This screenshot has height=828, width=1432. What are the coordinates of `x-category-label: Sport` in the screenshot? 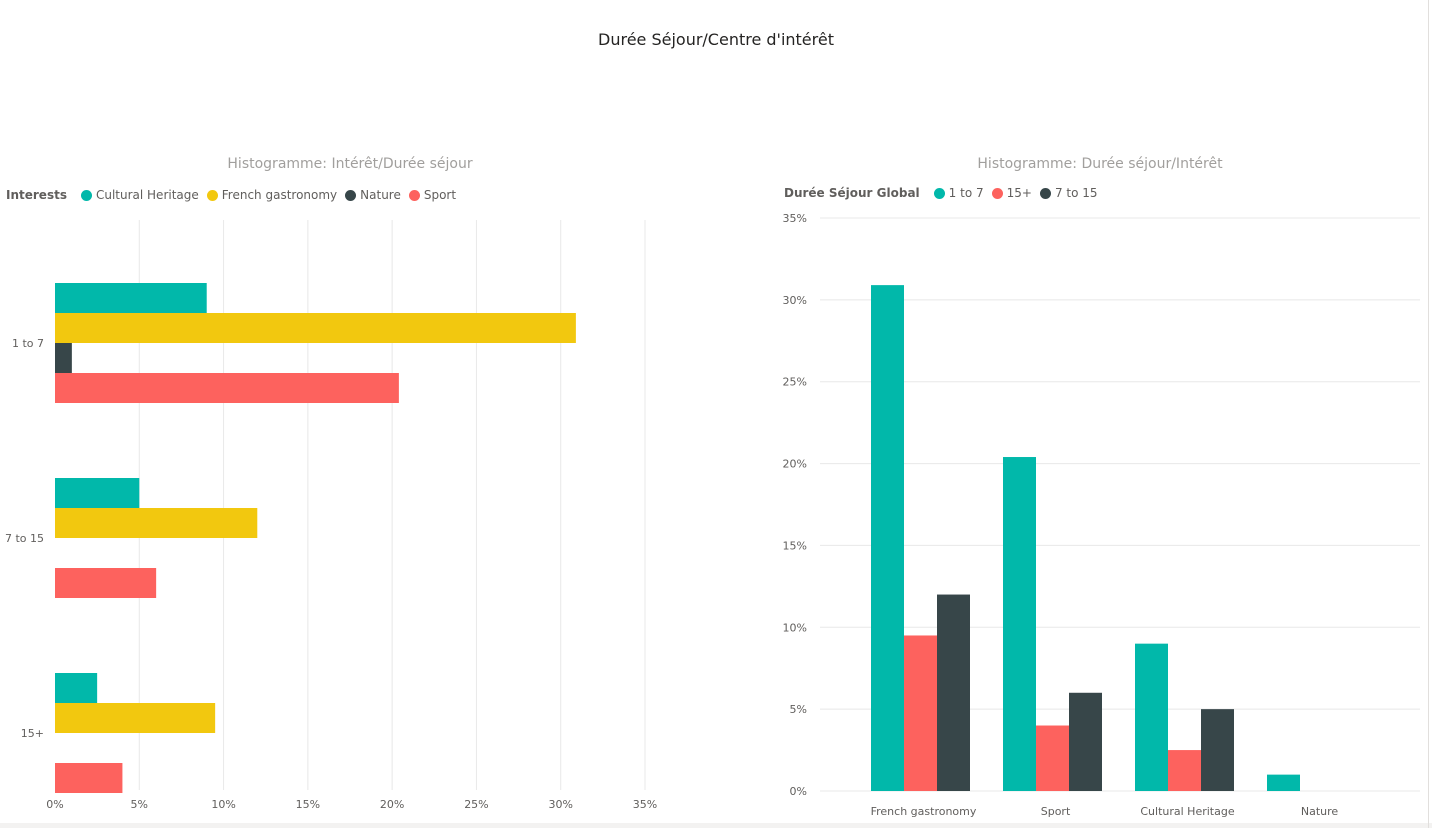 It's located at (1056, 811).